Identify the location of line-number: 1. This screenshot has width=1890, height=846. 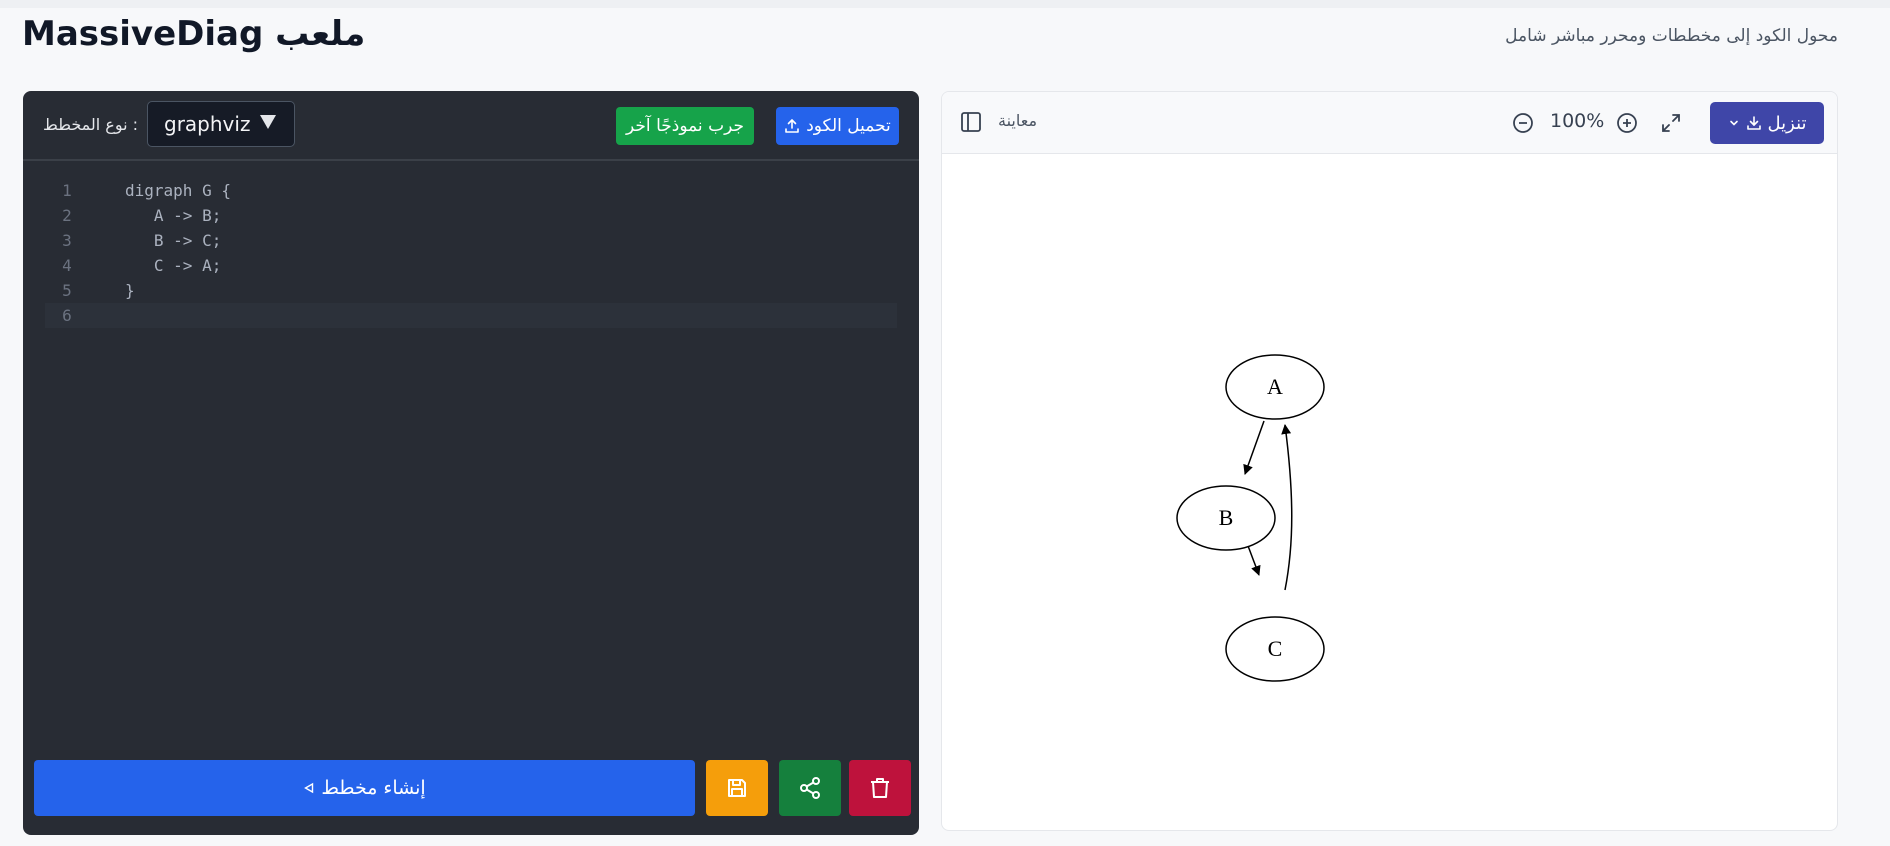
(67, 190).